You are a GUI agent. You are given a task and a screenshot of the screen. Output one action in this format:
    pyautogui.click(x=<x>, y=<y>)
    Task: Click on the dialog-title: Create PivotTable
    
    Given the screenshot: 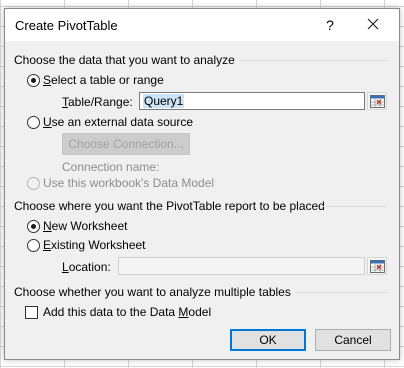 What is the action you would take?
    pyautogui.click(x=66, y=25)
    